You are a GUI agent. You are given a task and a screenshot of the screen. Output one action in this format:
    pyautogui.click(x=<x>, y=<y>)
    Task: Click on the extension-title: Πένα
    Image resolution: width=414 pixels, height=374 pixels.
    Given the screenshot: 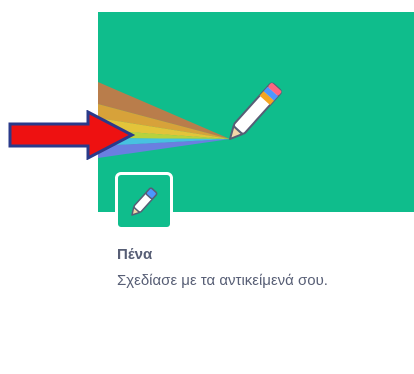 What is the action you would take?
    pyautogui.click(x=135, y=254)
    